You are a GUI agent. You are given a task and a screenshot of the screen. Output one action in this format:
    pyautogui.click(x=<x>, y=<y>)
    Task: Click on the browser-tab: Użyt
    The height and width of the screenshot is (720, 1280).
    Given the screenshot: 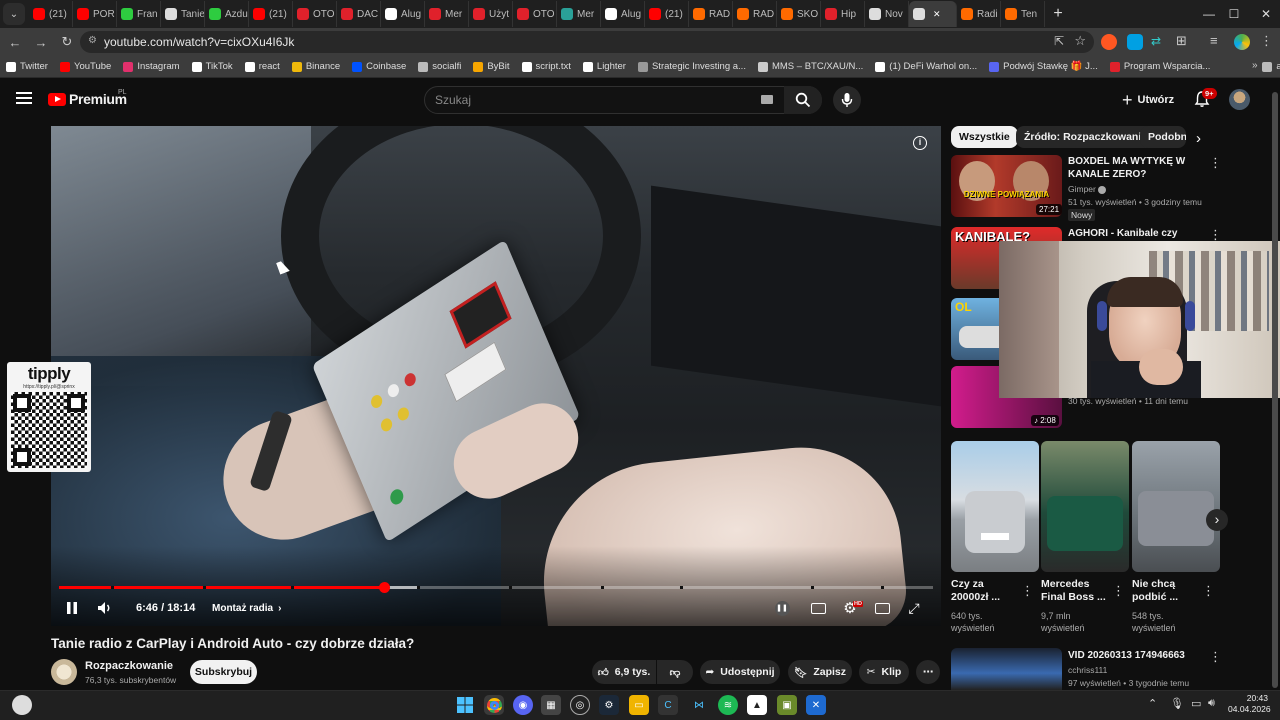 What is the action you would take?
    pyautogui.click(x=491, y=14)
    